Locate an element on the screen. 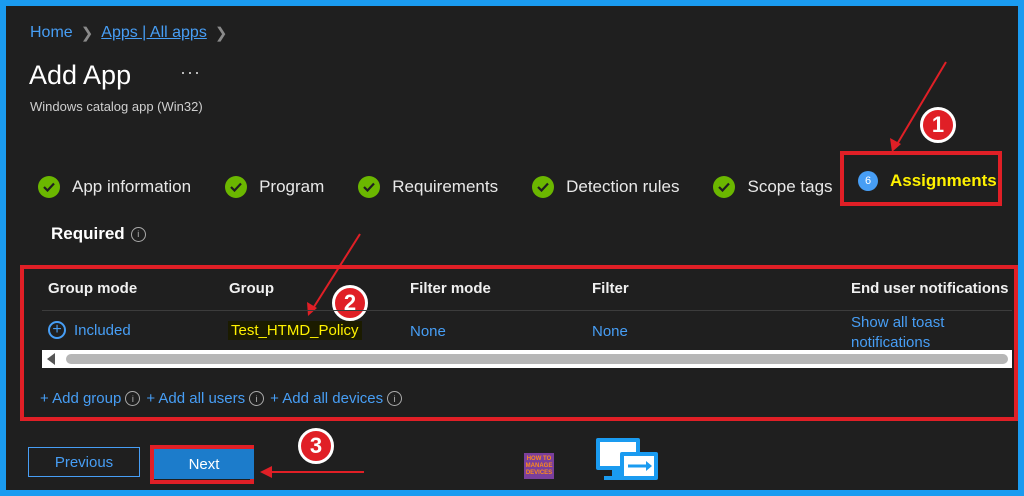  step-label: Detection rules is located at coordinates (623, 186).